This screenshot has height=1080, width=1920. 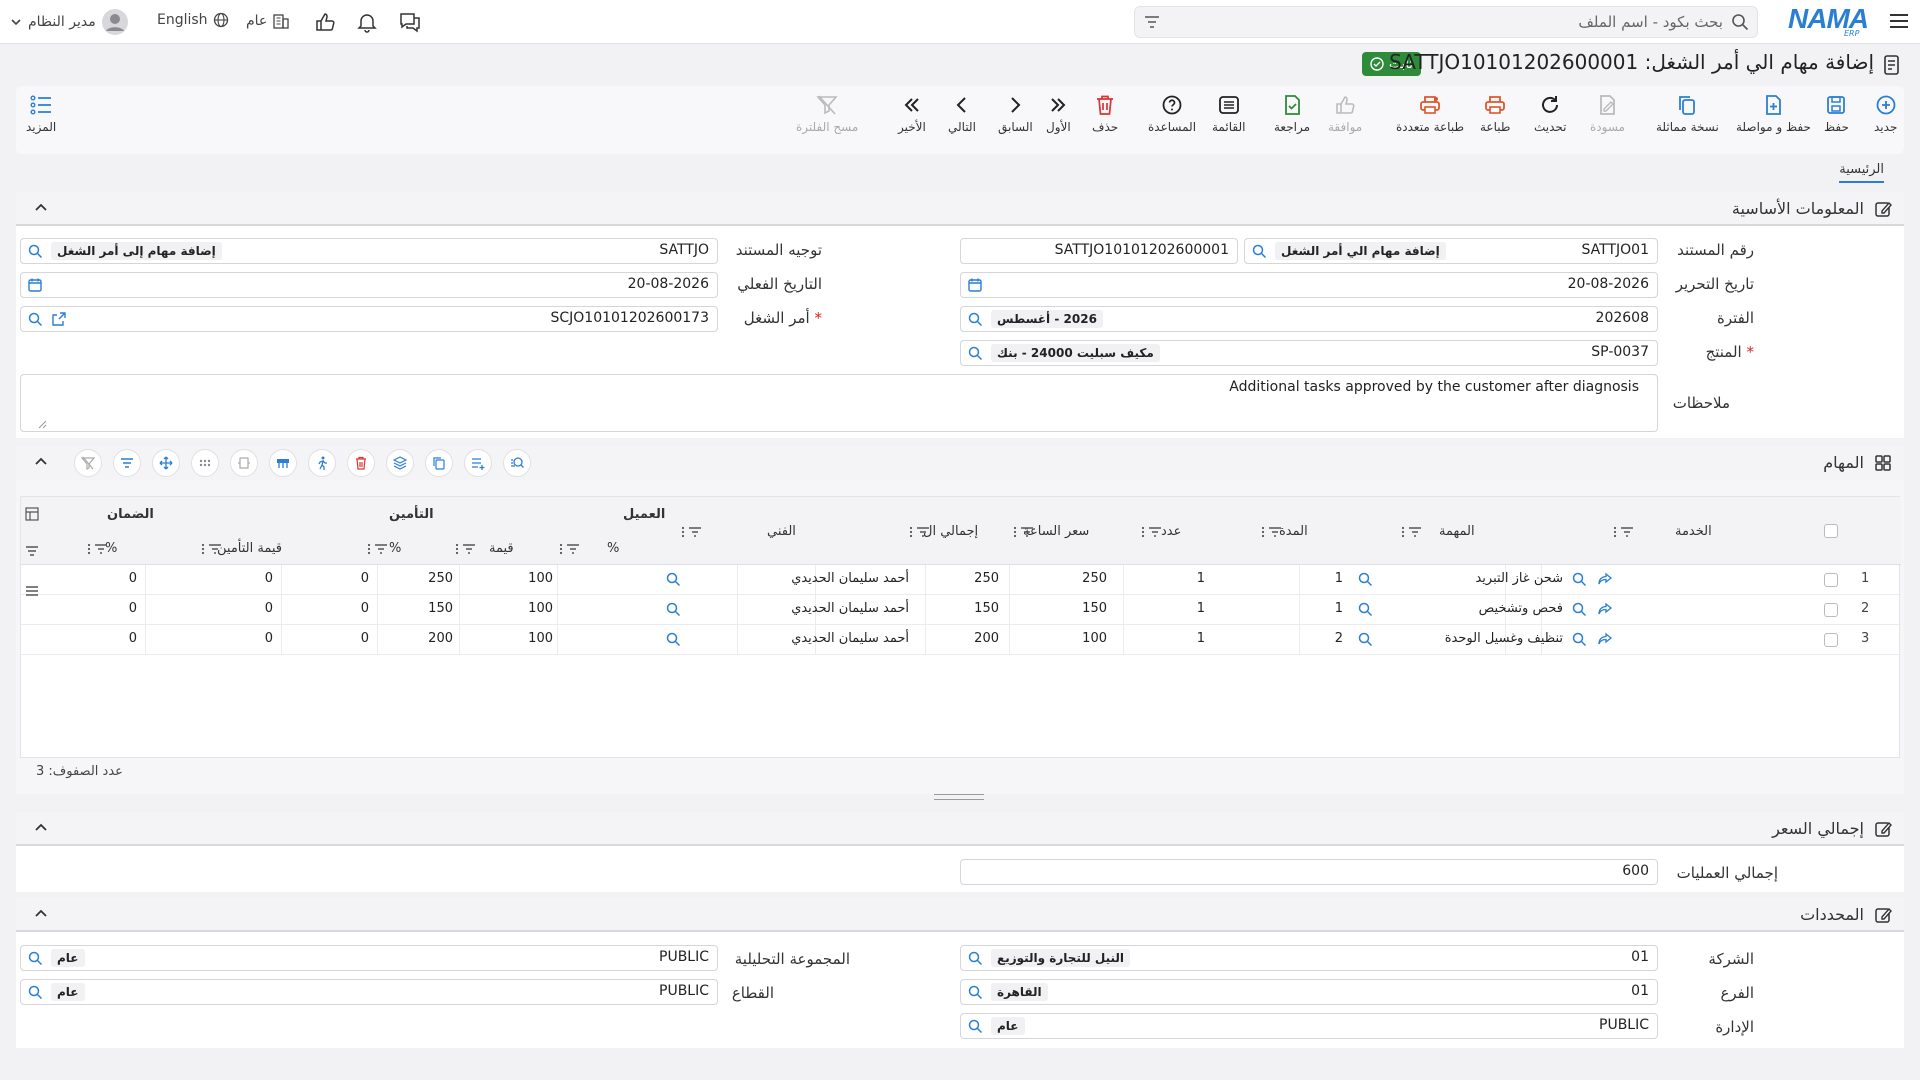 I want to click on refresh-button: تحديث, so click(x=1550, y=114).